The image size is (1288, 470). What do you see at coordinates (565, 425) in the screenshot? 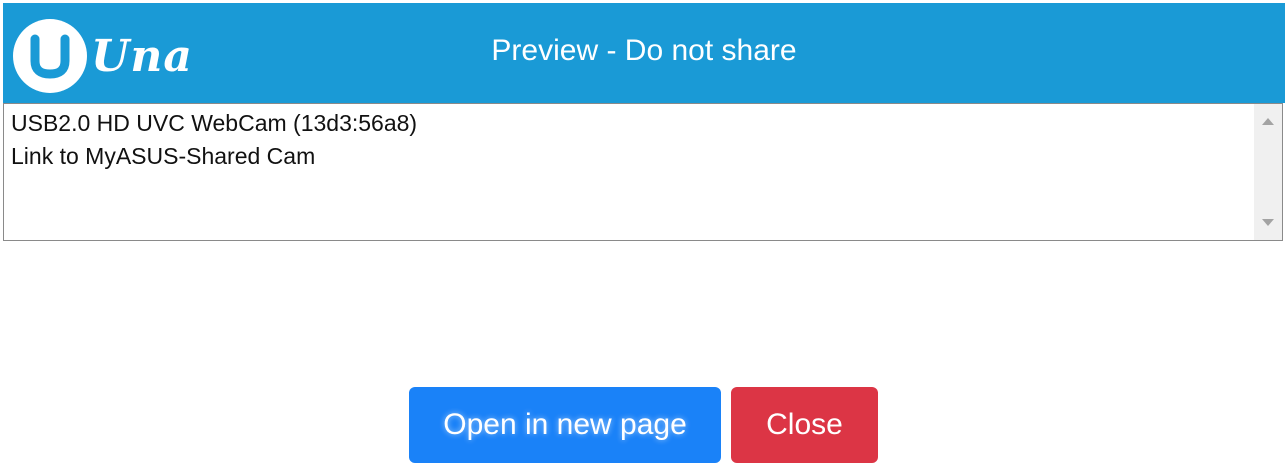
I see `open-in-new-page-button: Open in new page` at bounding box center [565, 425].